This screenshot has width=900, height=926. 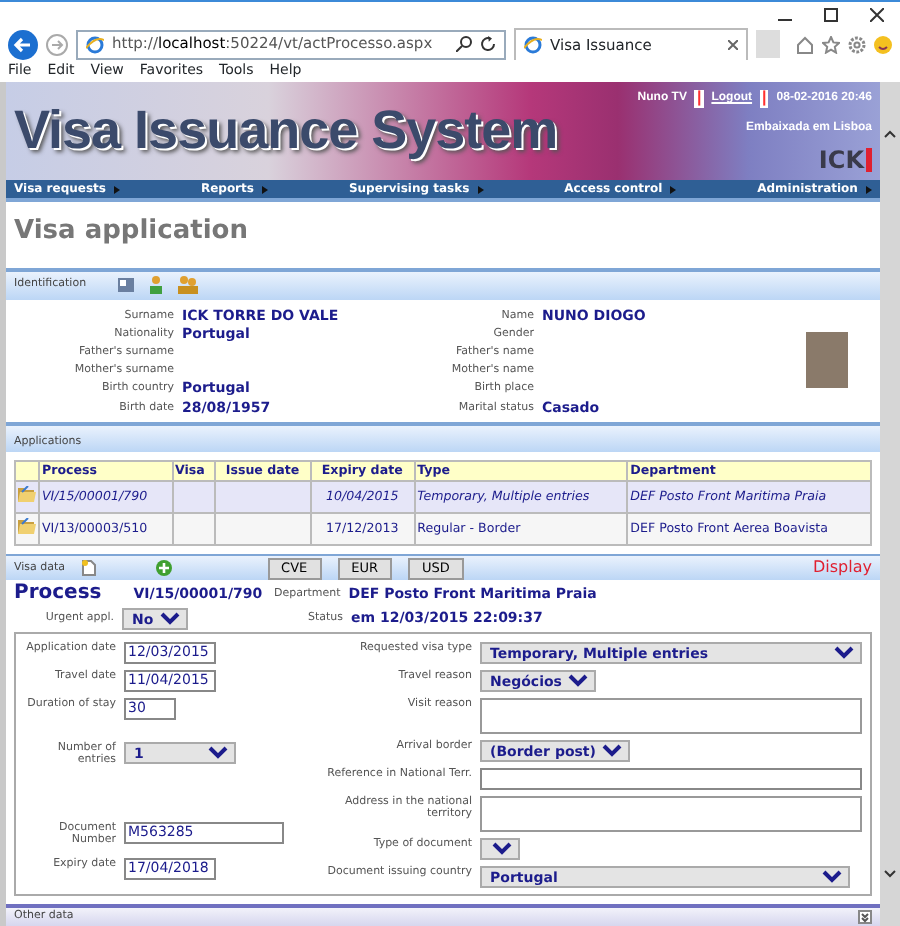 What do you see at coordinates (58, 594) in the screenshot?
I see `process-title: Process` at bounding box center [58, 594].